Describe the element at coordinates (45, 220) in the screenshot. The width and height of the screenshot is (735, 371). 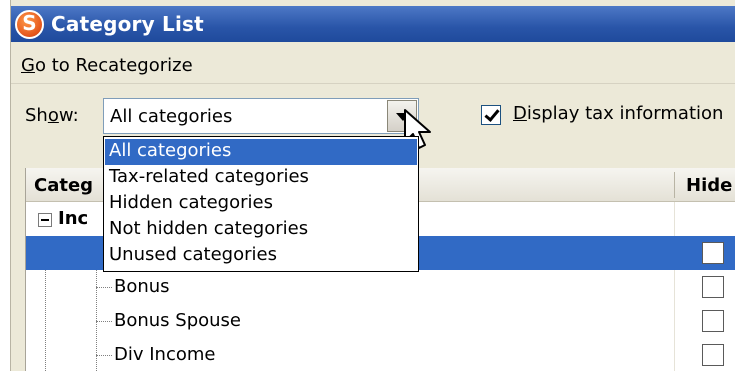
I see `collapse-minus-icon` at that location.